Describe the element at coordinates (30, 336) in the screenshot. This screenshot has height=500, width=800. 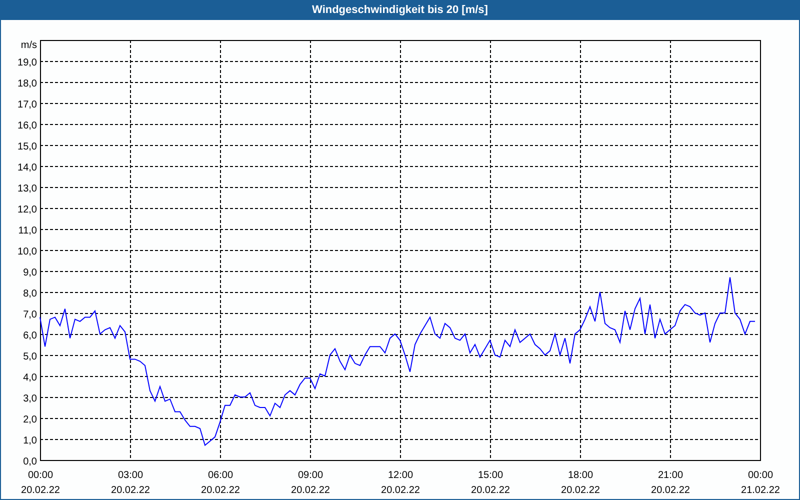
I see `y-tick-label: 6,0` at that location.